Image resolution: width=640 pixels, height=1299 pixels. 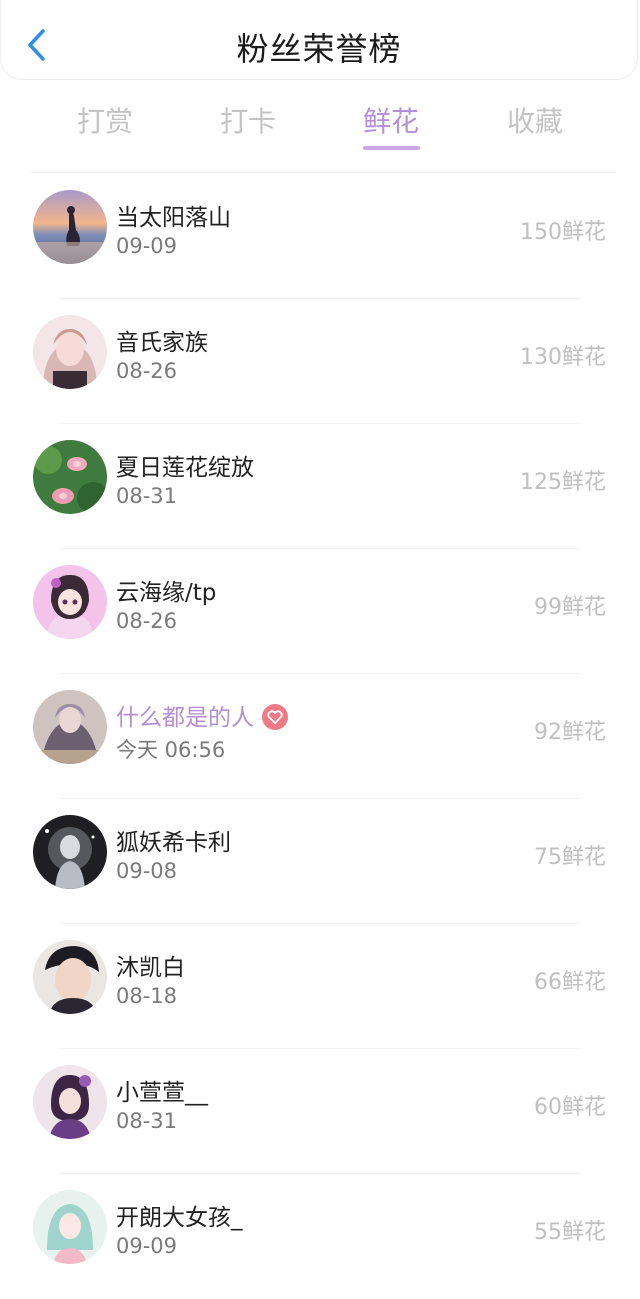 I want to click on tab-divider, so click(x=323, y=172).